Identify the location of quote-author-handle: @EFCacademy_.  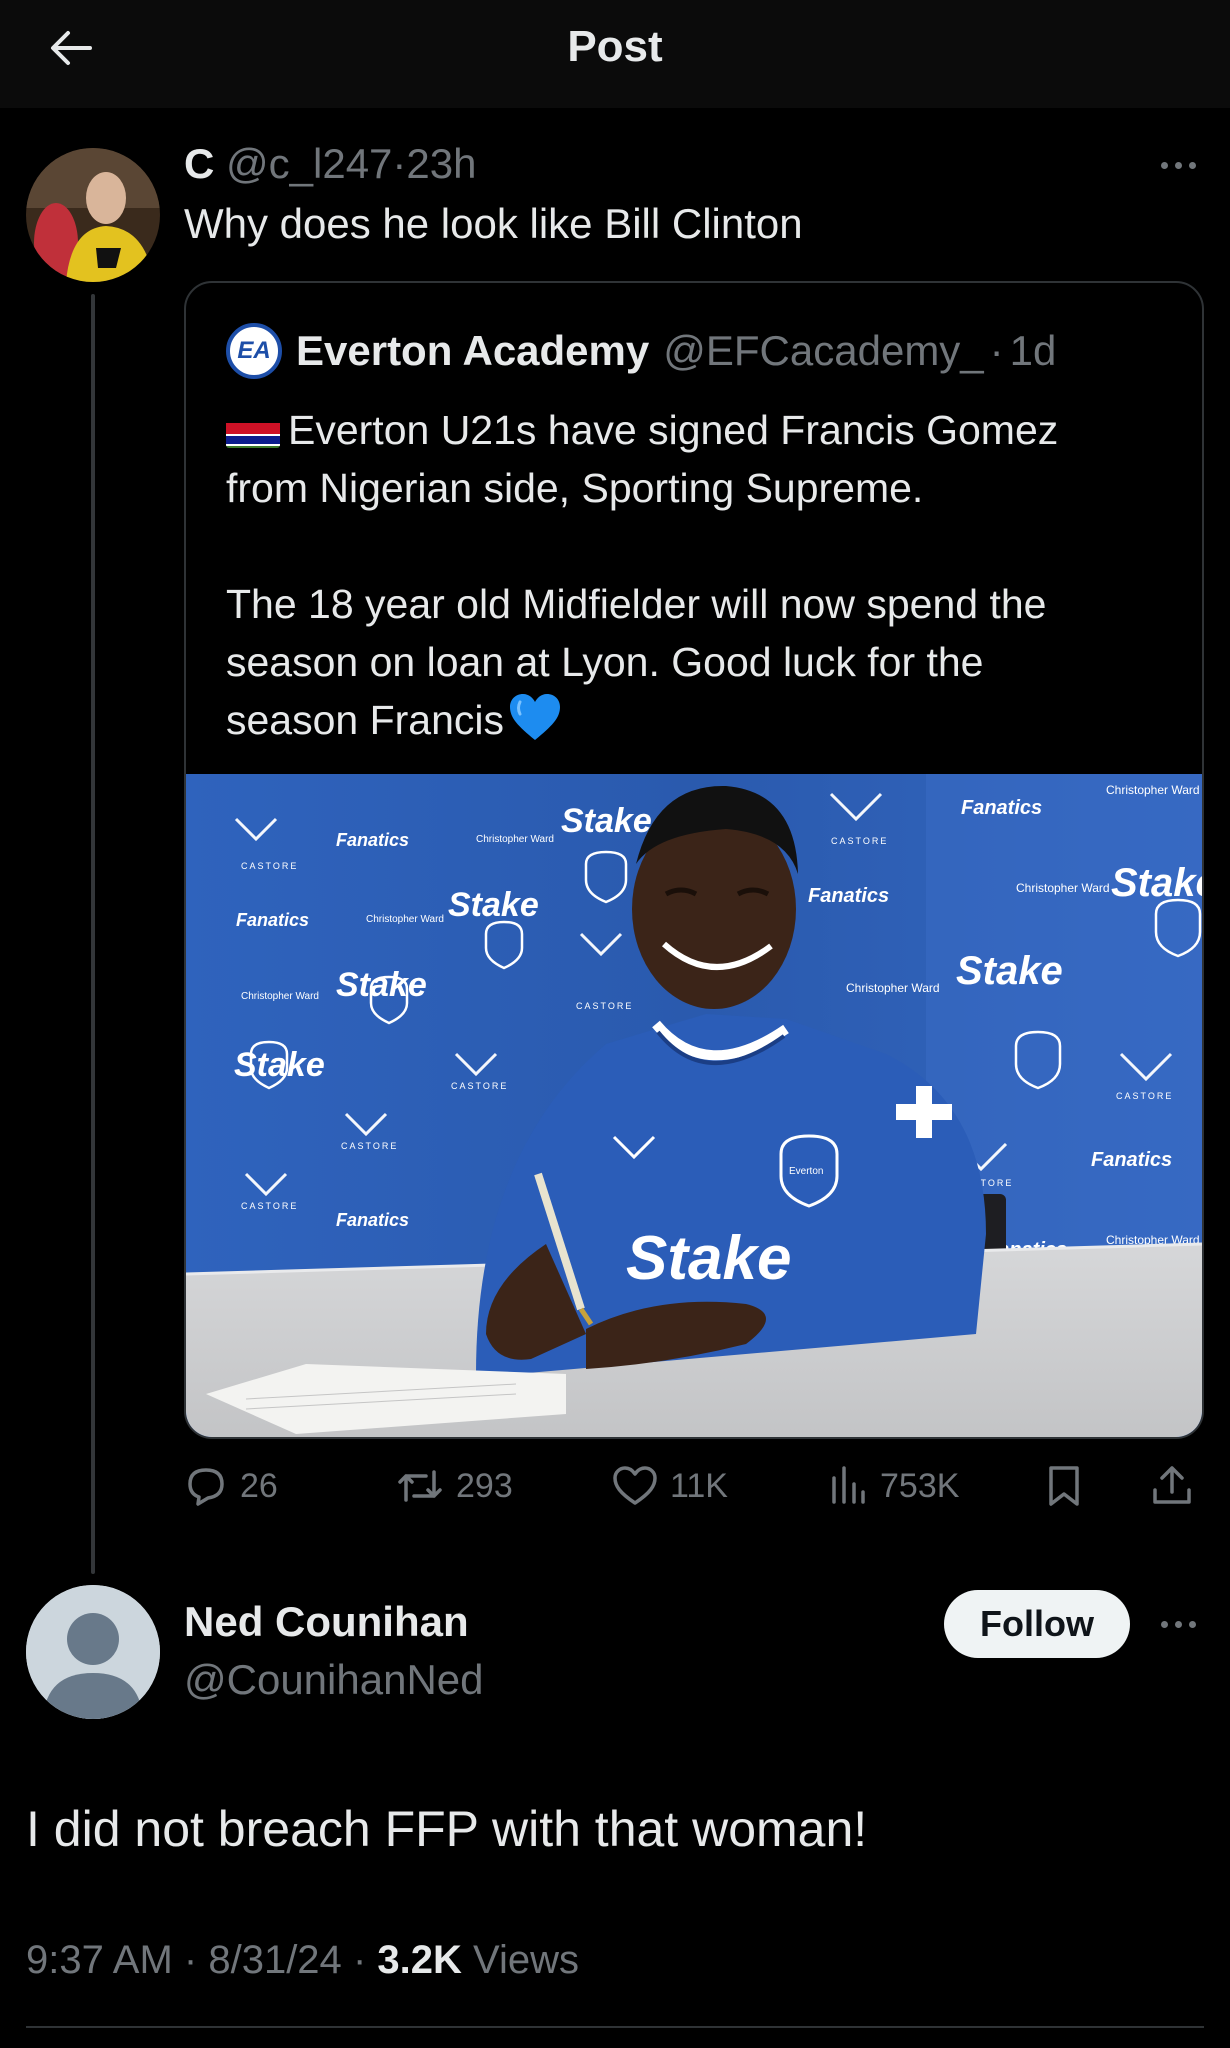
(823, 351).